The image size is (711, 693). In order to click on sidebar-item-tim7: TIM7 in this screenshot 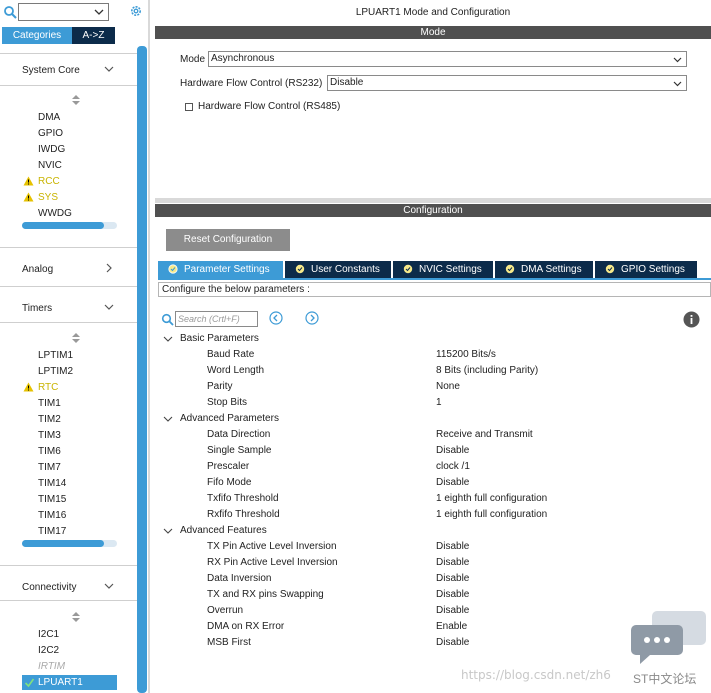, I will do `click(49, 468)`.